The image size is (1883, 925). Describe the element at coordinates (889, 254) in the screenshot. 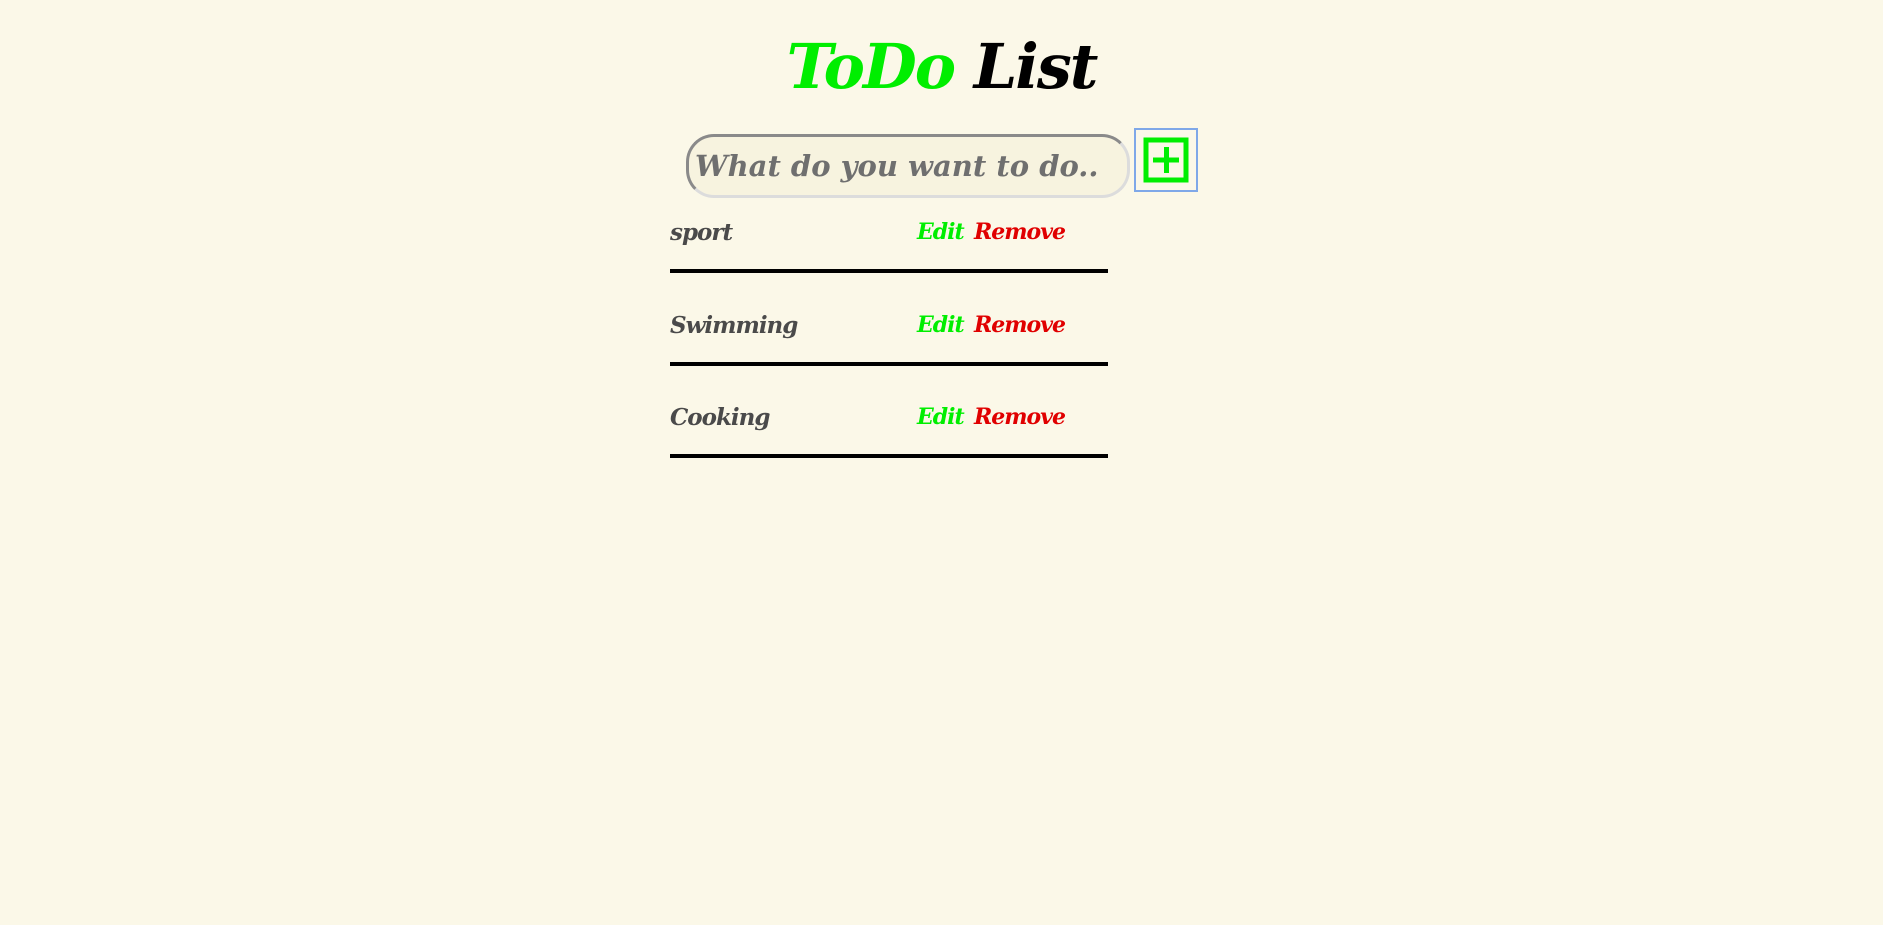

I see `todo-item: sport Edit Remove` at that location.